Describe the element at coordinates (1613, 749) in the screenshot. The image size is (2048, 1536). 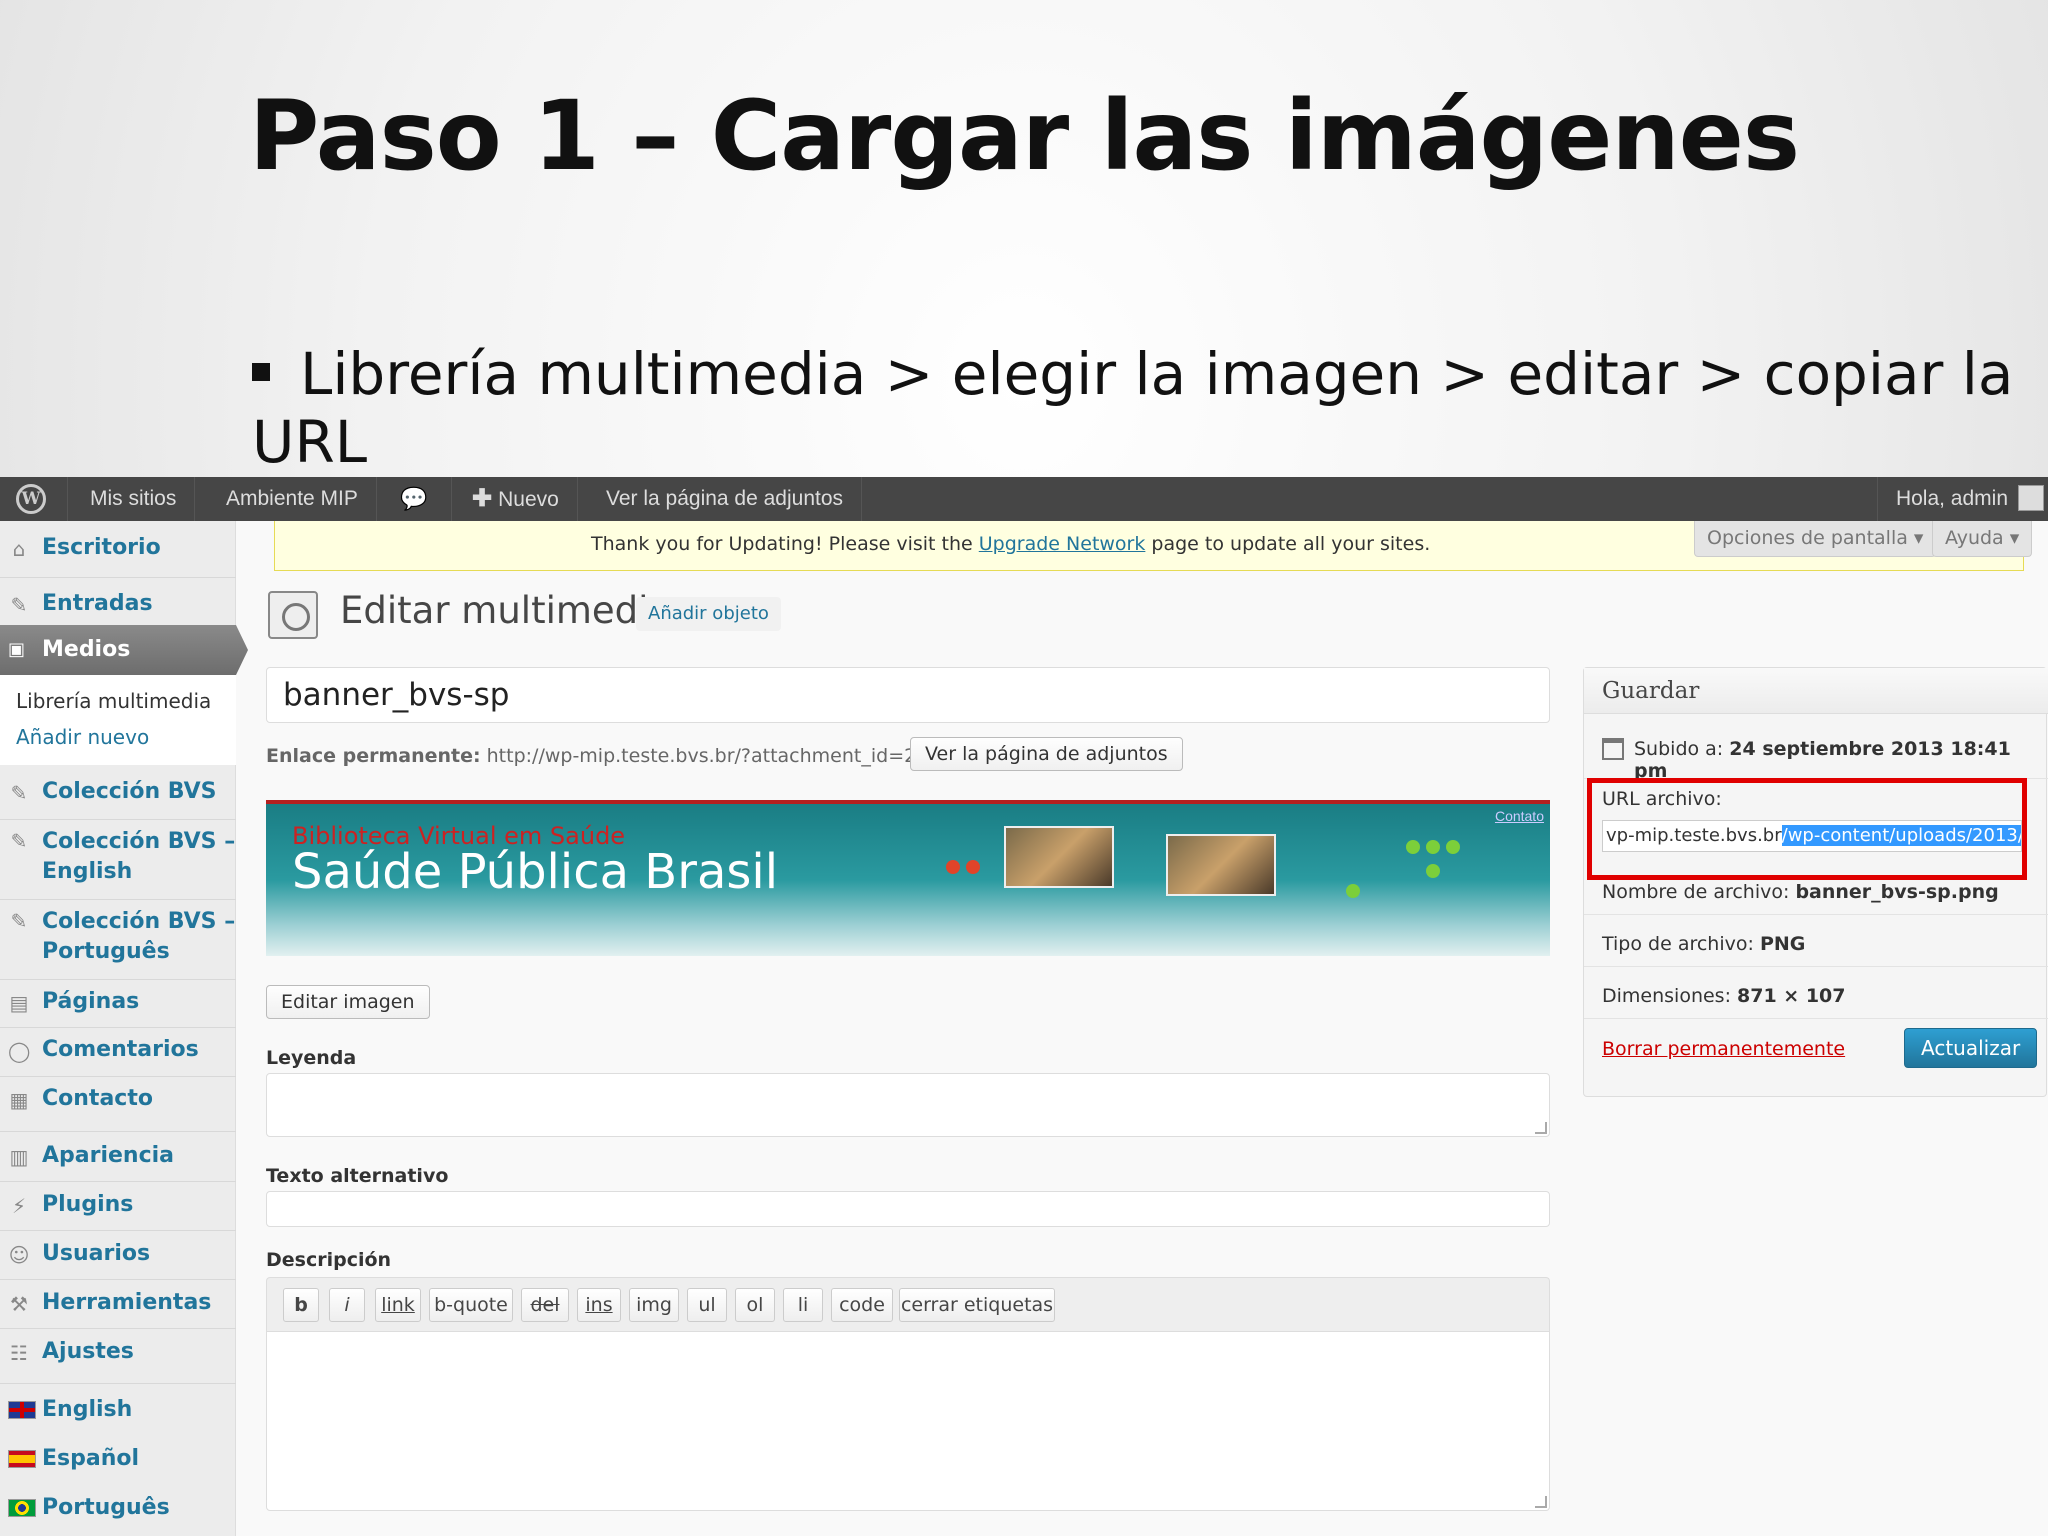
I see `calendar-icon` at that location.